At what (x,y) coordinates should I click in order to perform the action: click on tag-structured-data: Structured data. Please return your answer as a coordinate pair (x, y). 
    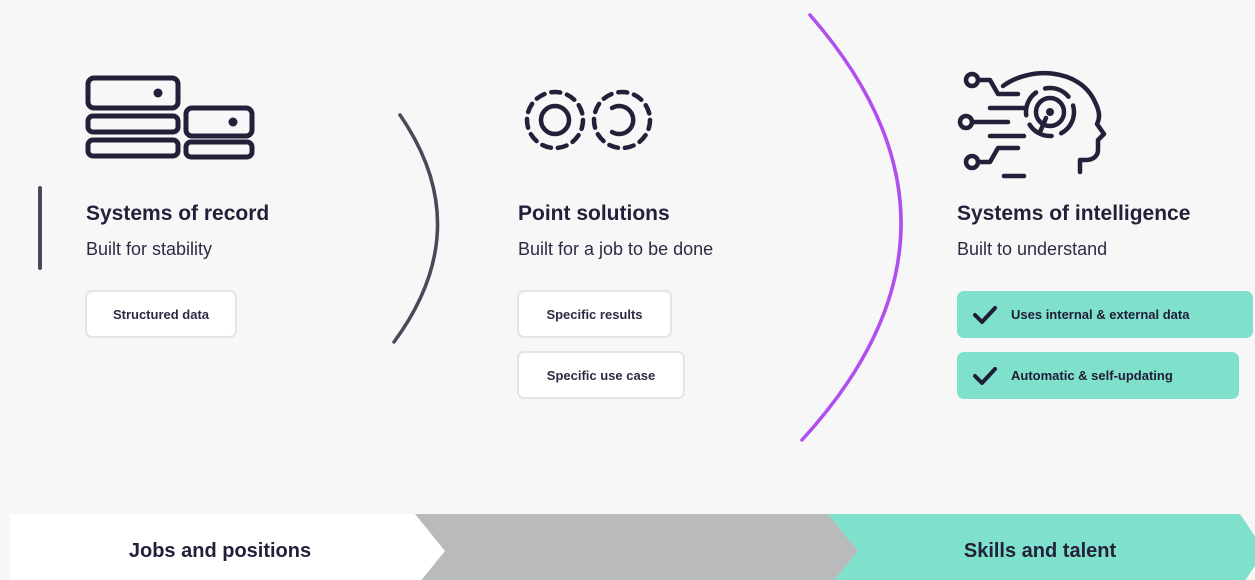
    Looking at the image, I should click on (161, 314).